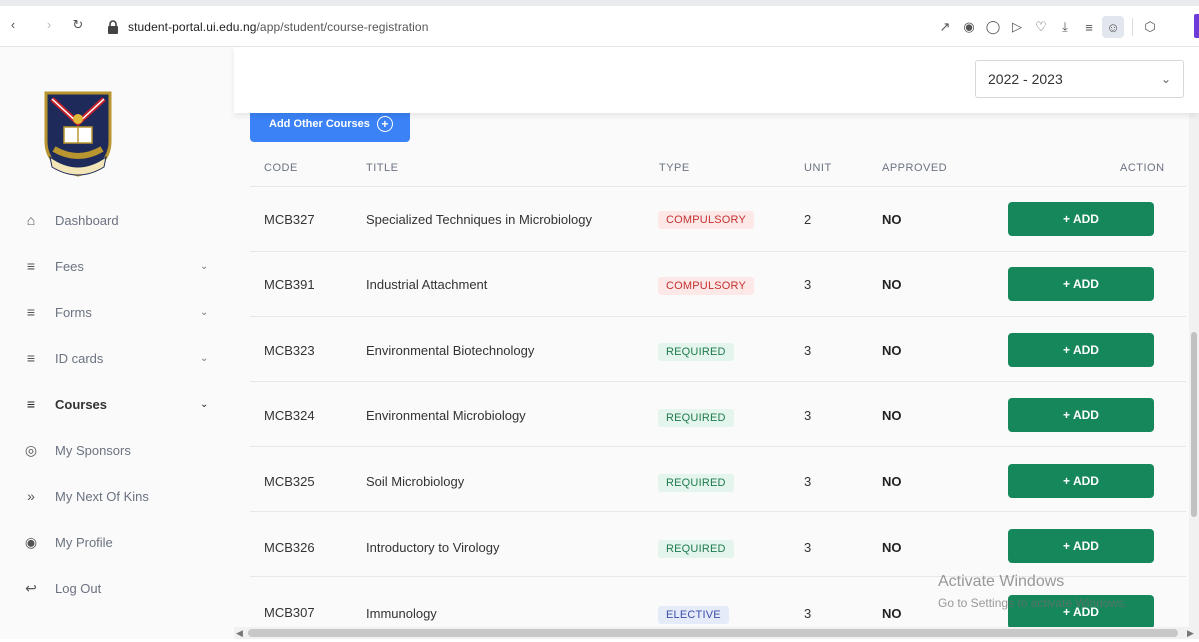 Image resolution: width=1199 pixels, height=642 pixels. Describe the element at coordinates (1190, 633) in the screenshot. I see `scroll-right-icon: ▶` at that location.